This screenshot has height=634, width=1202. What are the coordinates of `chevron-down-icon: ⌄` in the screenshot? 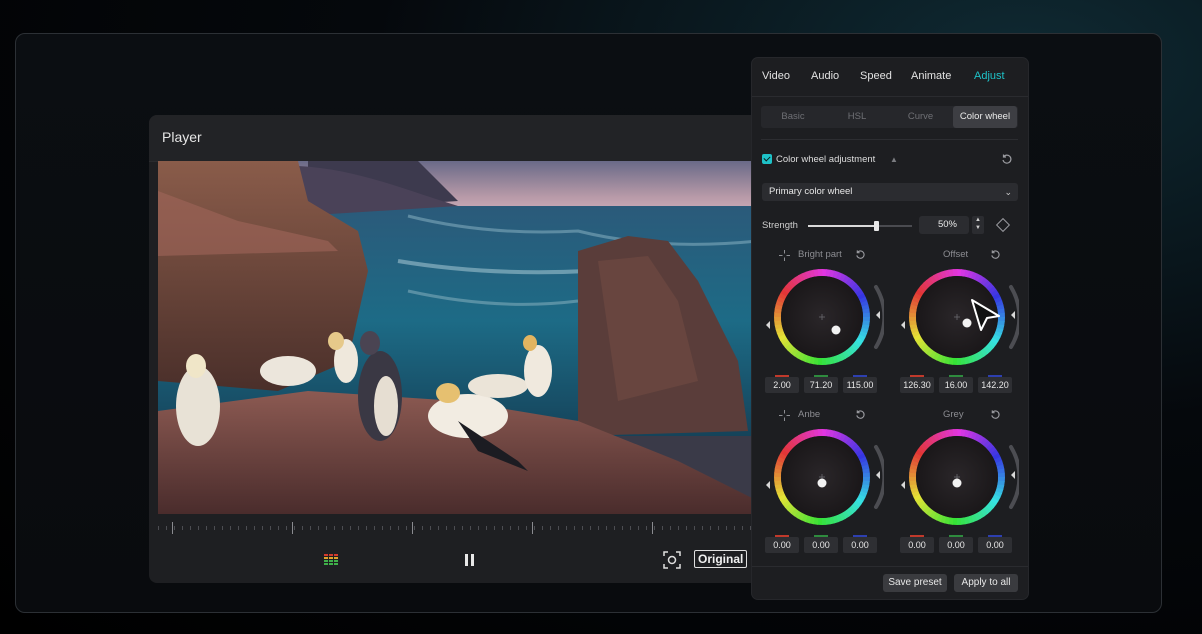 It's located at (1008, 192).